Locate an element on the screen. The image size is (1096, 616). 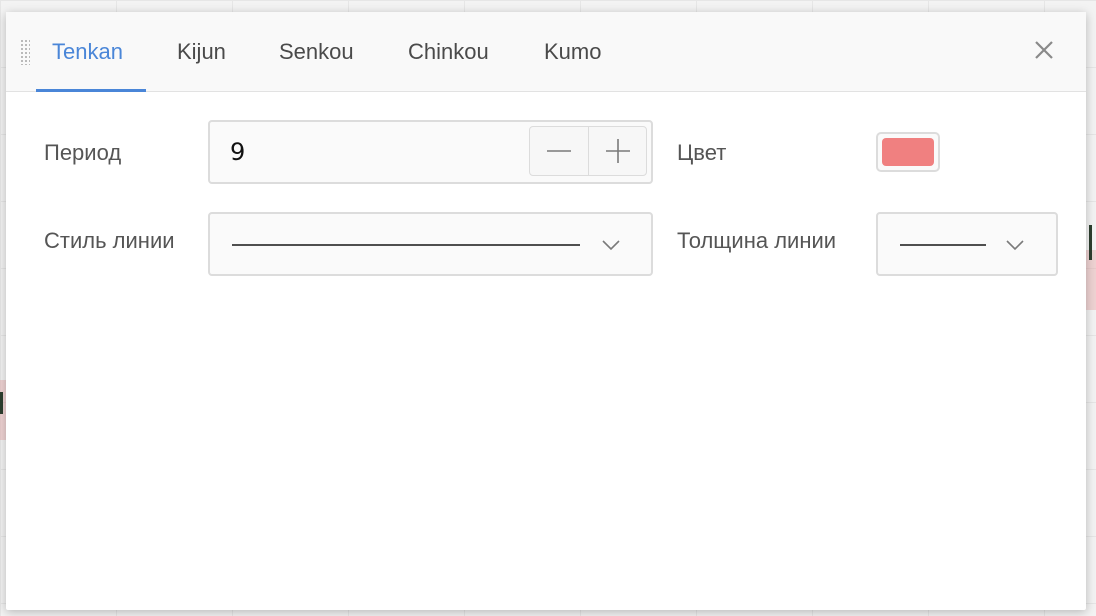
close-icon is located at coordinates (1044, 50).